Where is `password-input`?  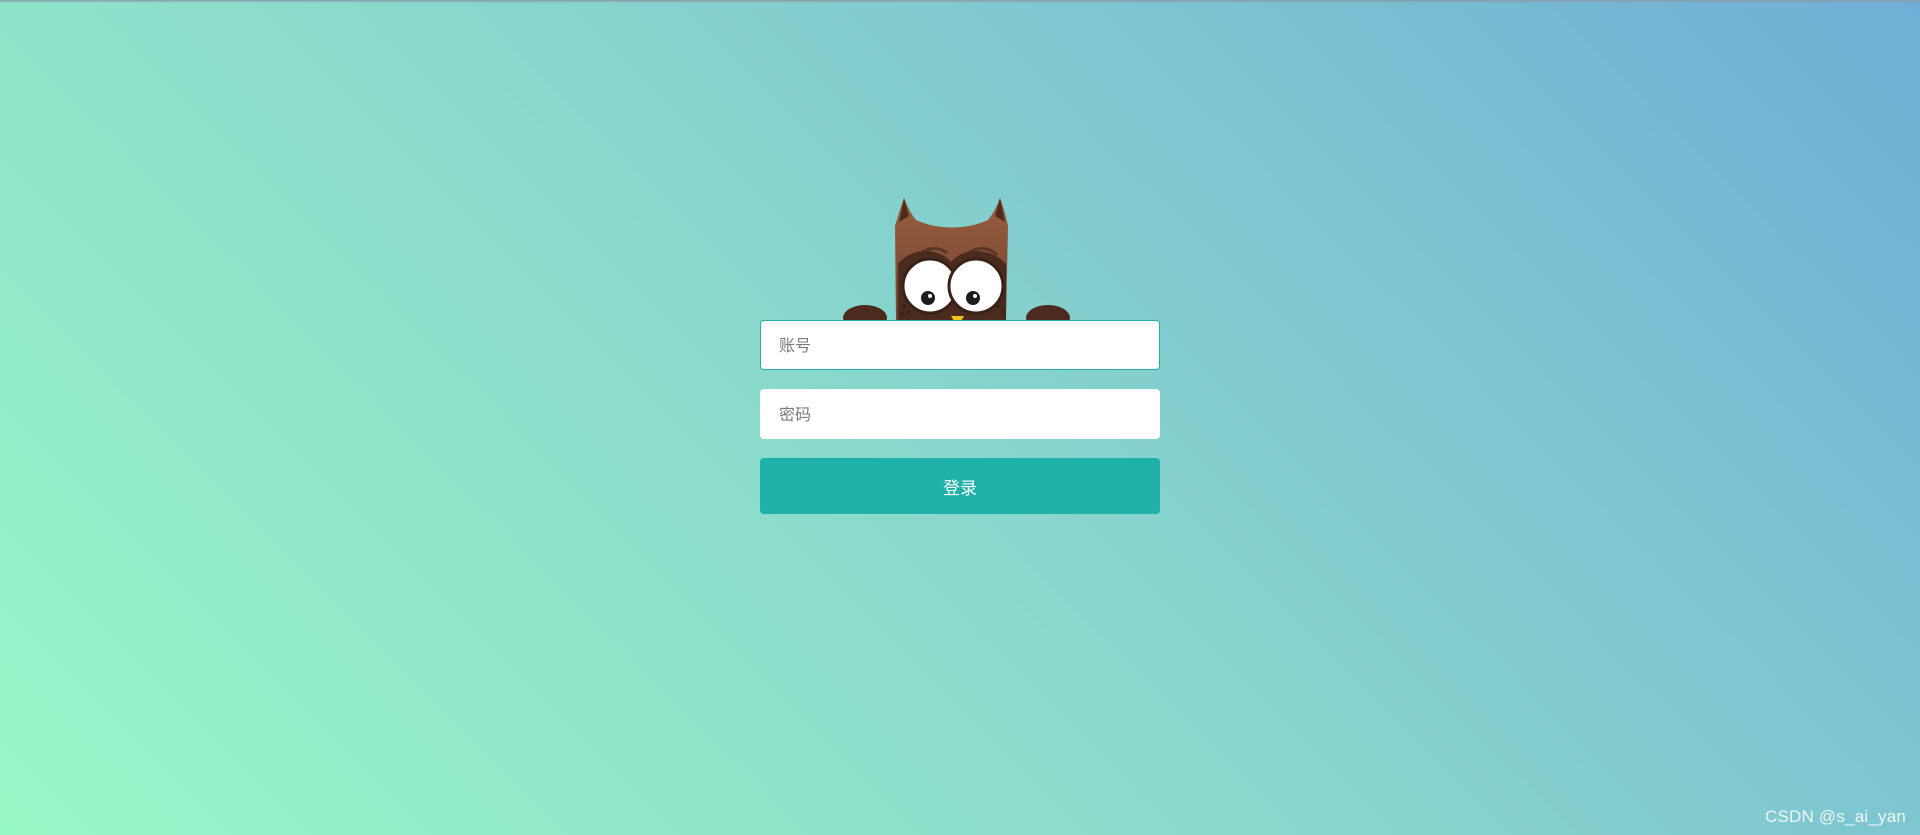 password-input is located at coordinates (960, 414).